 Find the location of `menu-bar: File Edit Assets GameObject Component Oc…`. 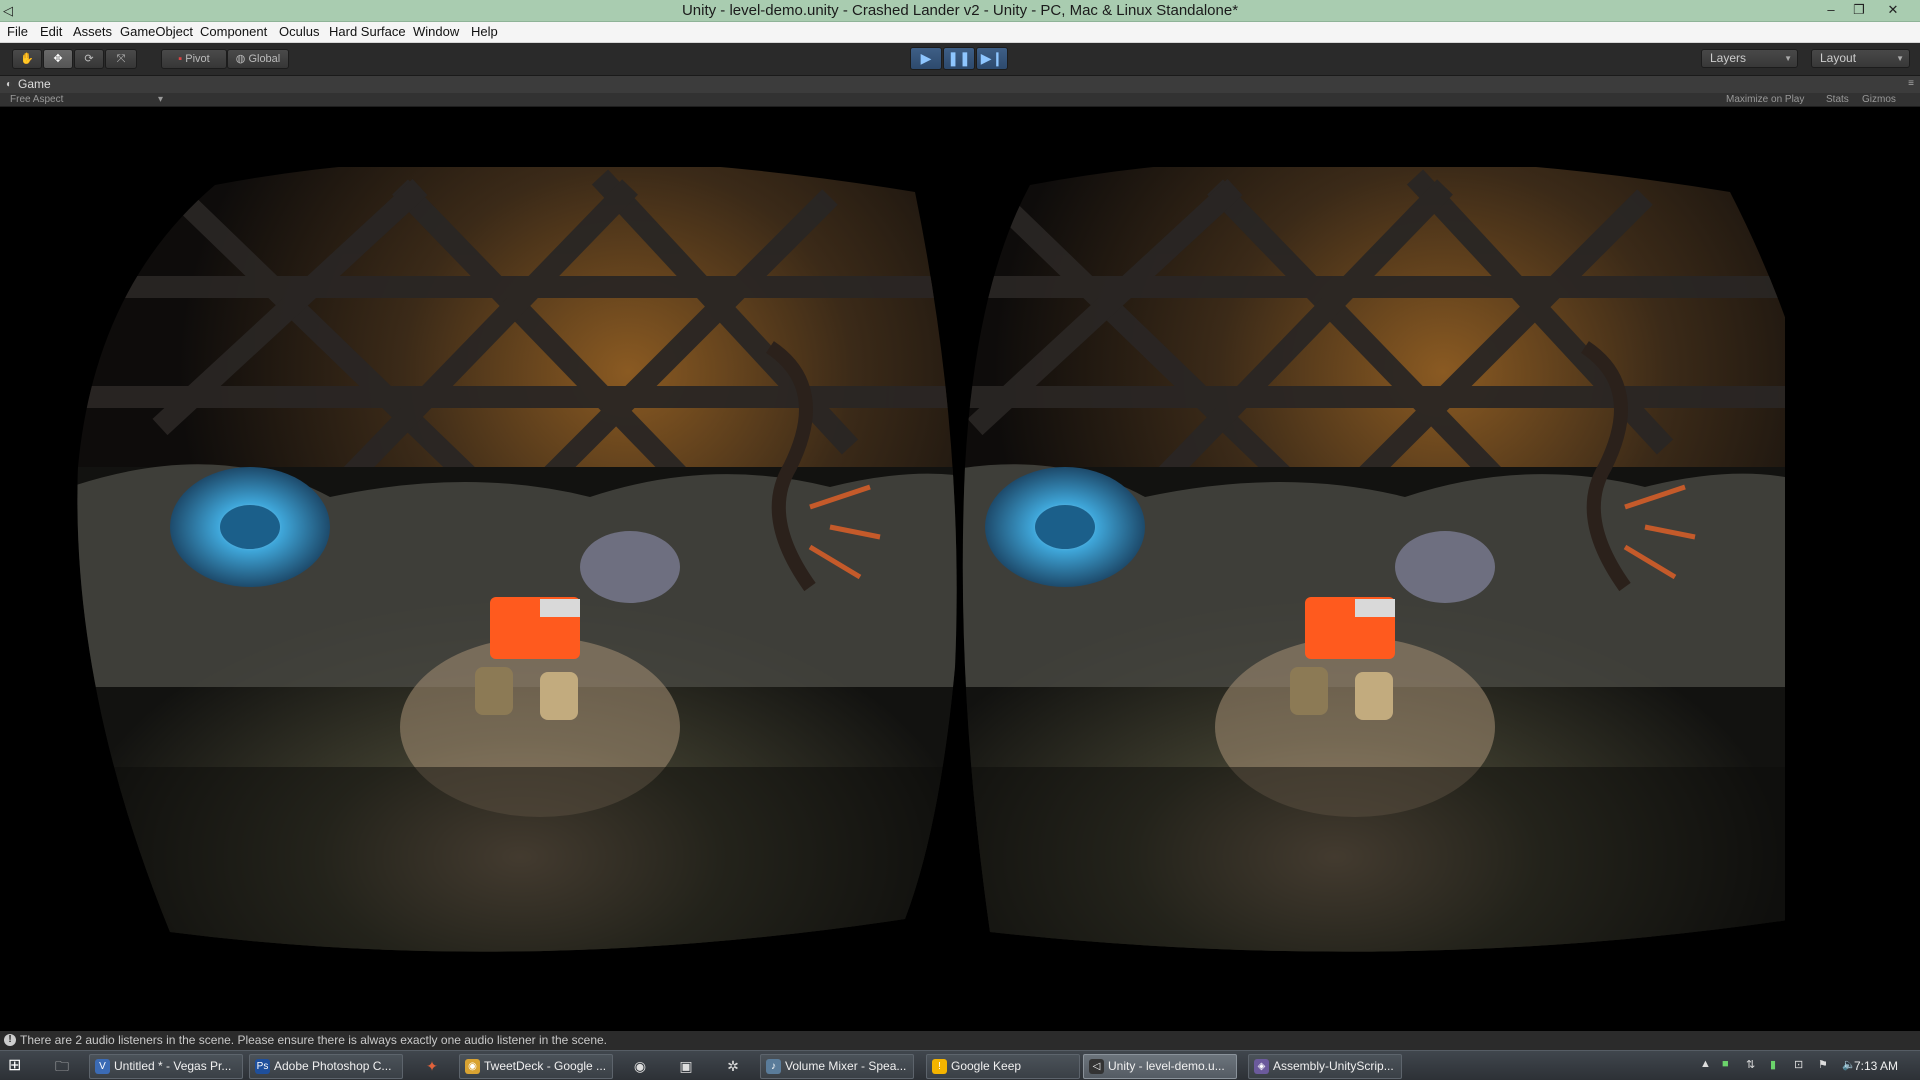

menu-bar: File Edit Assets GameObject Component Oc… is located at coordinates (960, 32).